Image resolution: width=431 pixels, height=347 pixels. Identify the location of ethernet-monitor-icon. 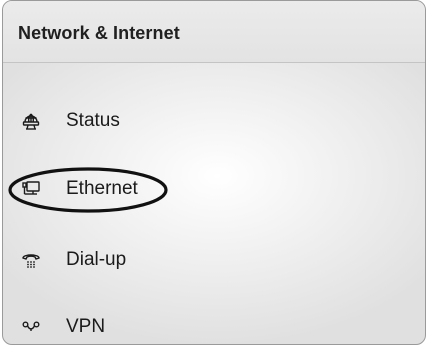
(31, 188).